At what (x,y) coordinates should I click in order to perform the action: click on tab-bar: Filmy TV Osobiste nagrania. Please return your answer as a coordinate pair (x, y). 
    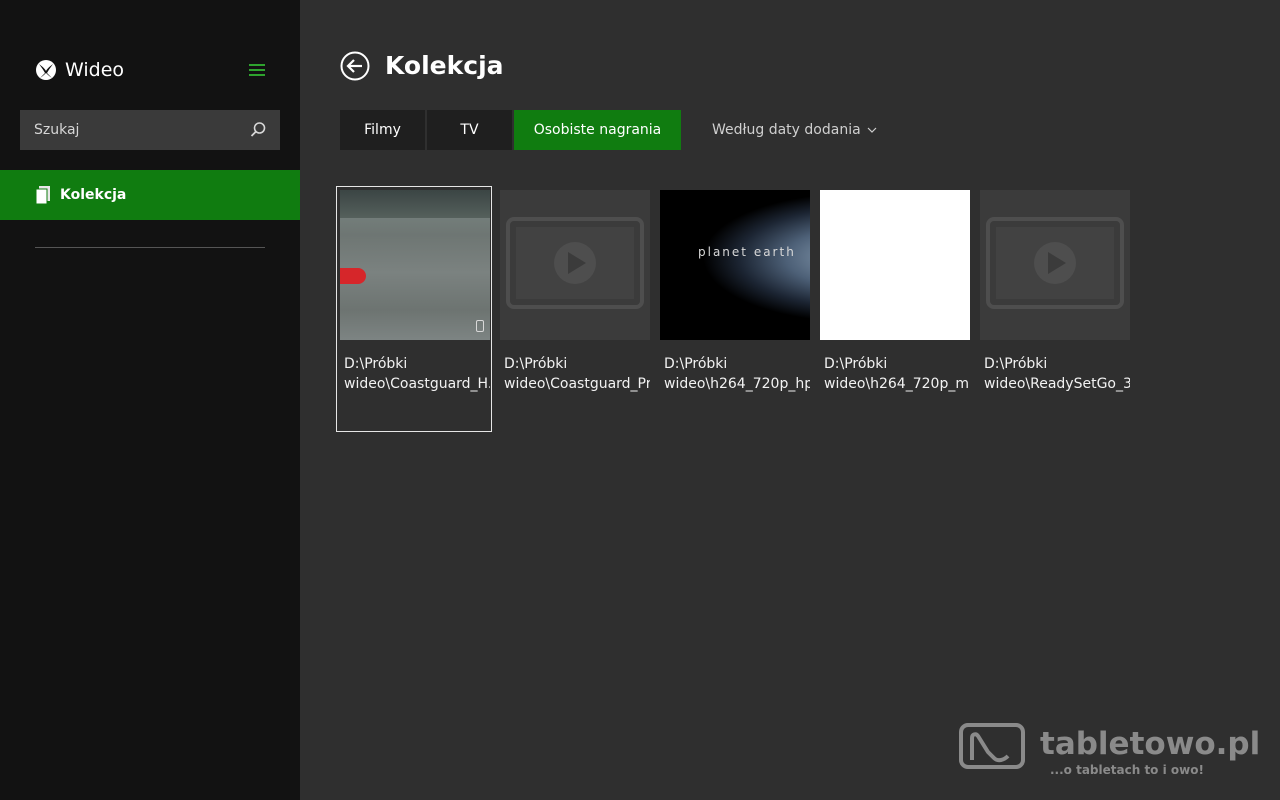
    Looking at the image, I should click on (511, 130).